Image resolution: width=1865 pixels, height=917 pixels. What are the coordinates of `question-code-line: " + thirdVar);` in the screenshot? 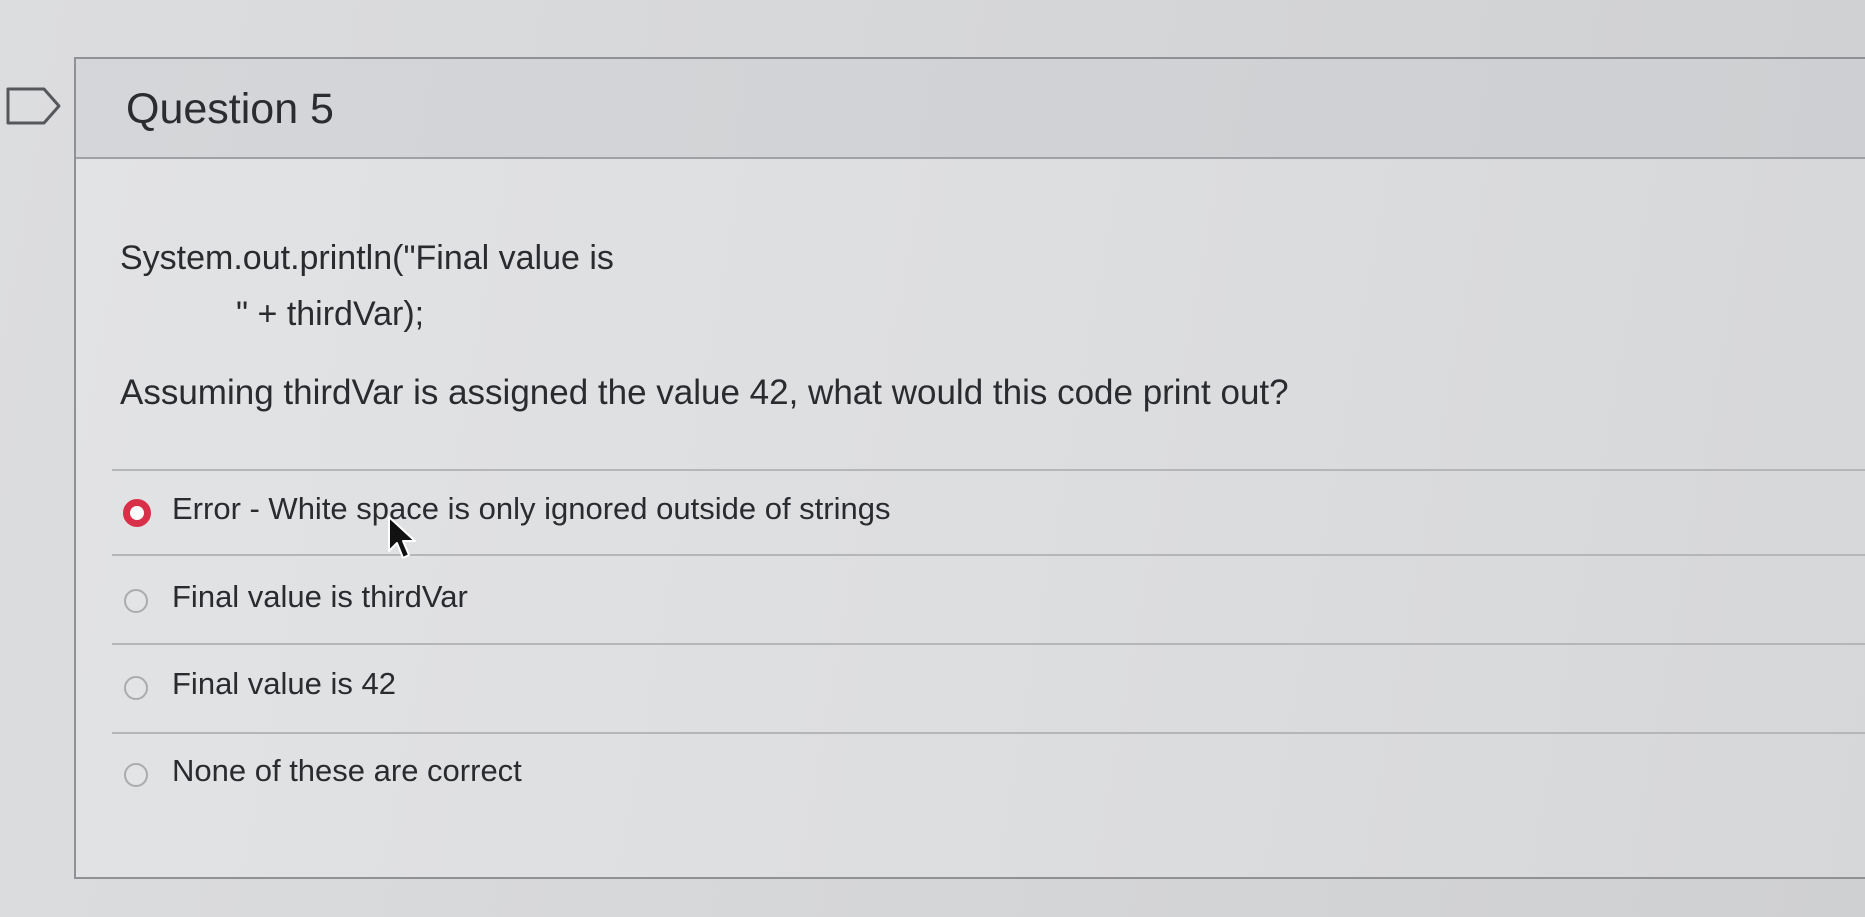 It's located at (330, 314).